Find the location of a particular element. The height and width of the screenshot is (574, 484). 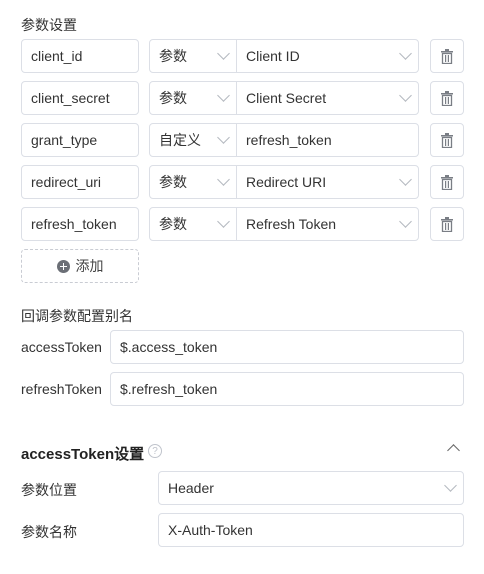

param-type-select: 自定义 is located at coordinates (193, 140).